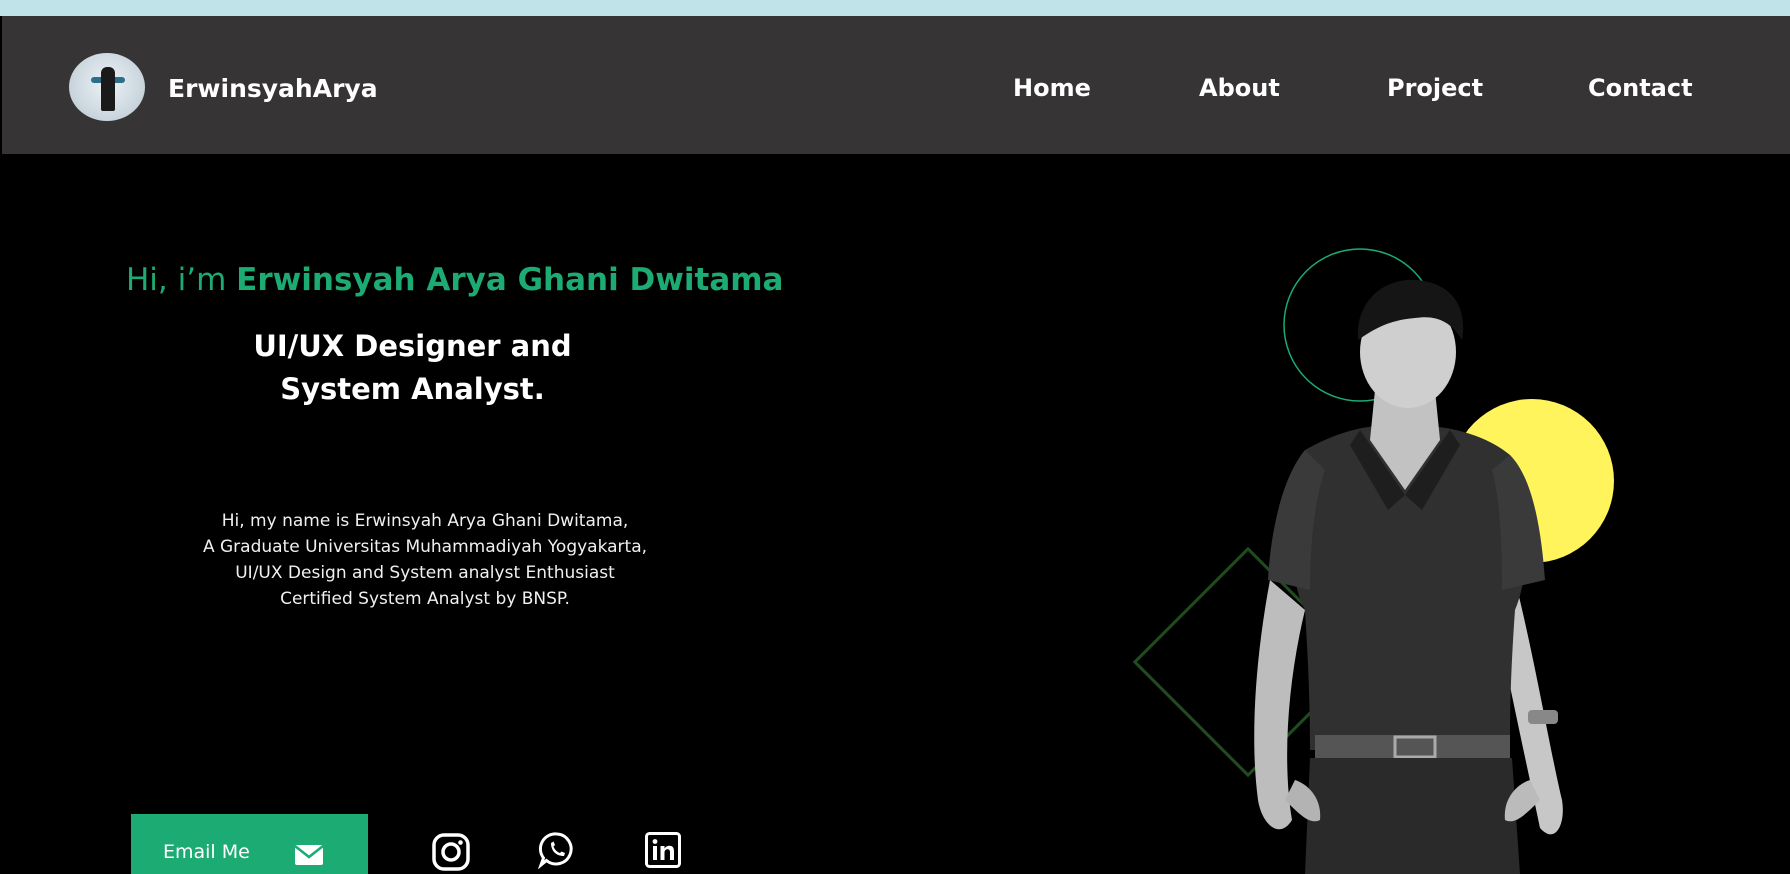 The height and width of the screenshot is (874, 1790). What do you see at coordinates (510, 280) in the screenshot?
I see `greeting-name: Erwinsyah Arya Ghani Dwitama` at bounding box center [510, 280].